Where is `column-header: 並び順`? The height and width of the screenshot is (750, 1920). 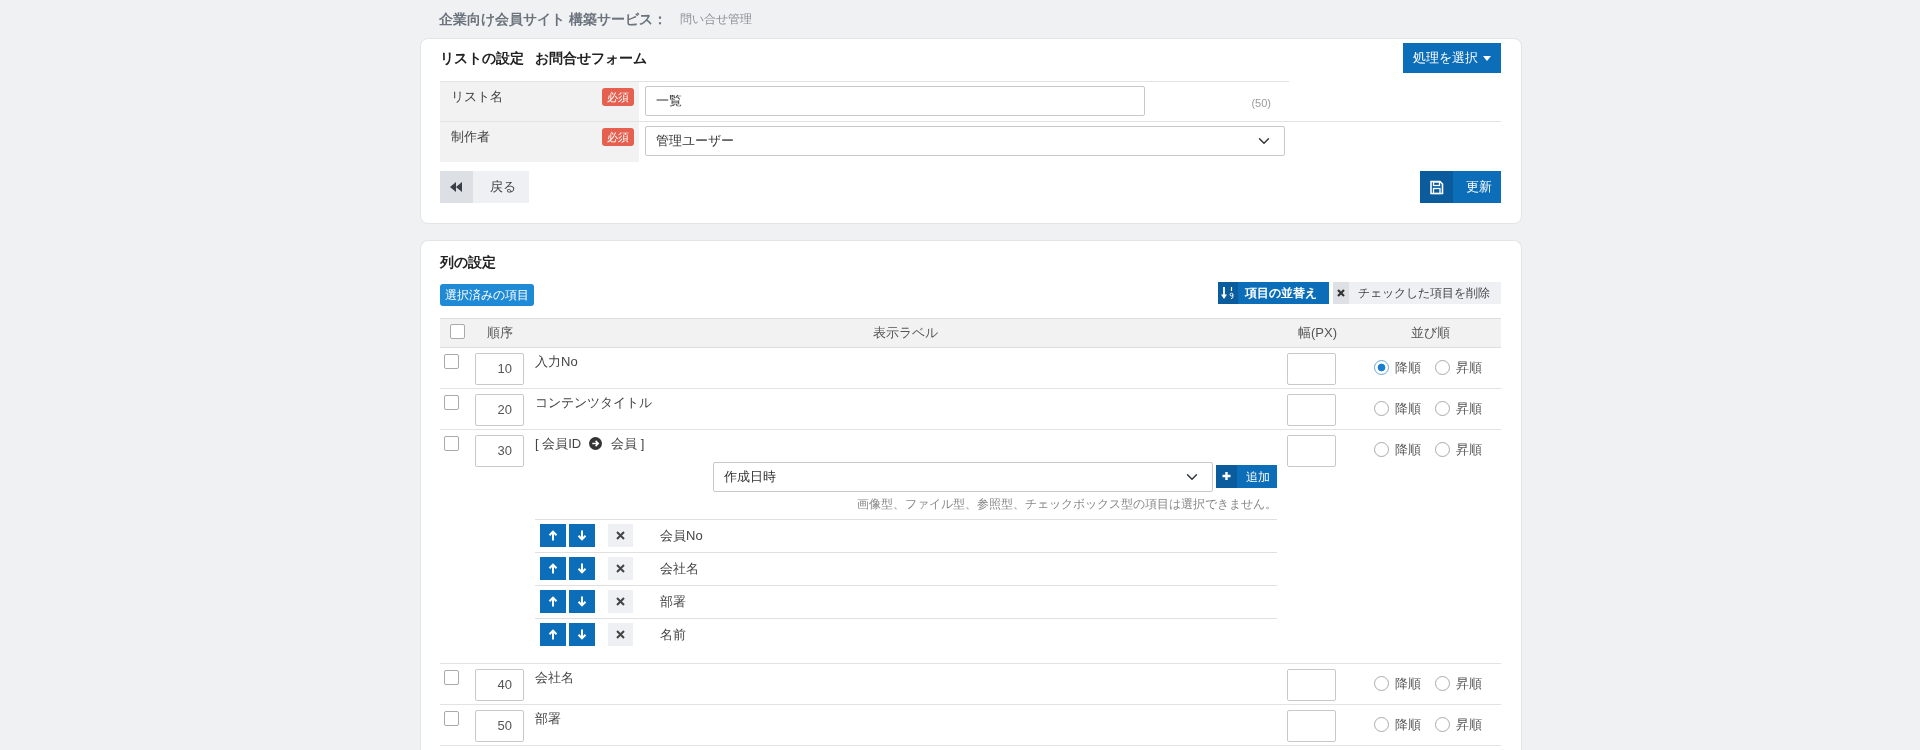
column-header: 並び順 is located at coordinates (1430, 332).